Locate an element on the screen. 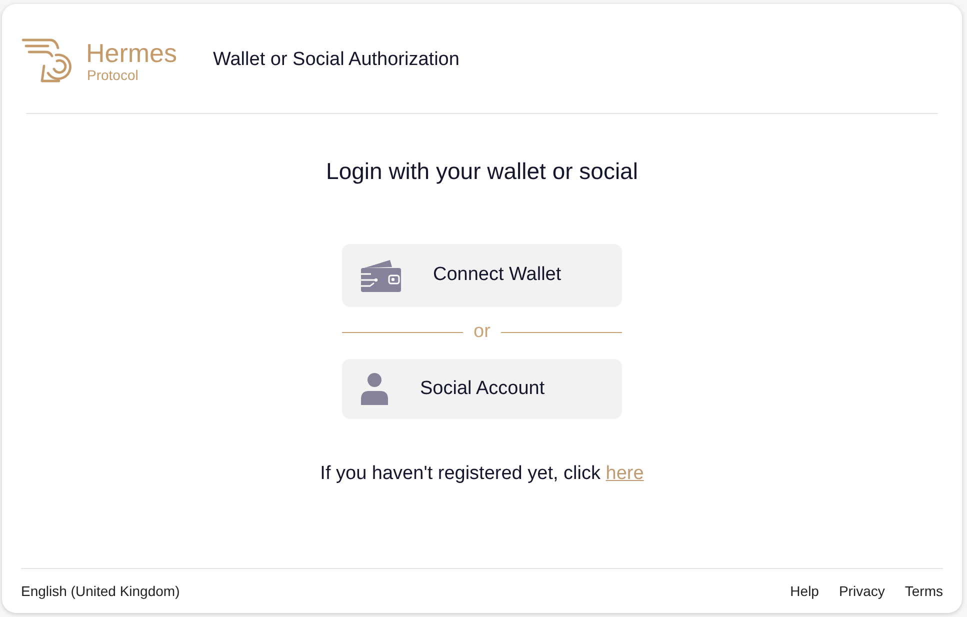  footer-link: Help is located at coordinates (804, 591).